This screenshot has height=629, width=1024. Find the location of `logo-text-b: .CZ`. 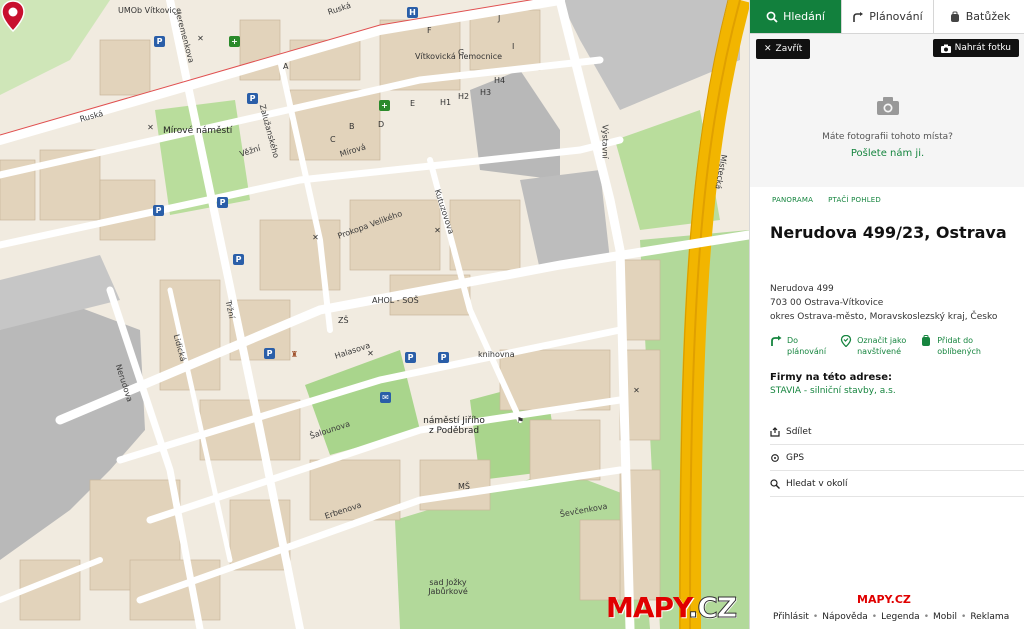

logo-text-b: .CZ is located at coordinates (712, 608).